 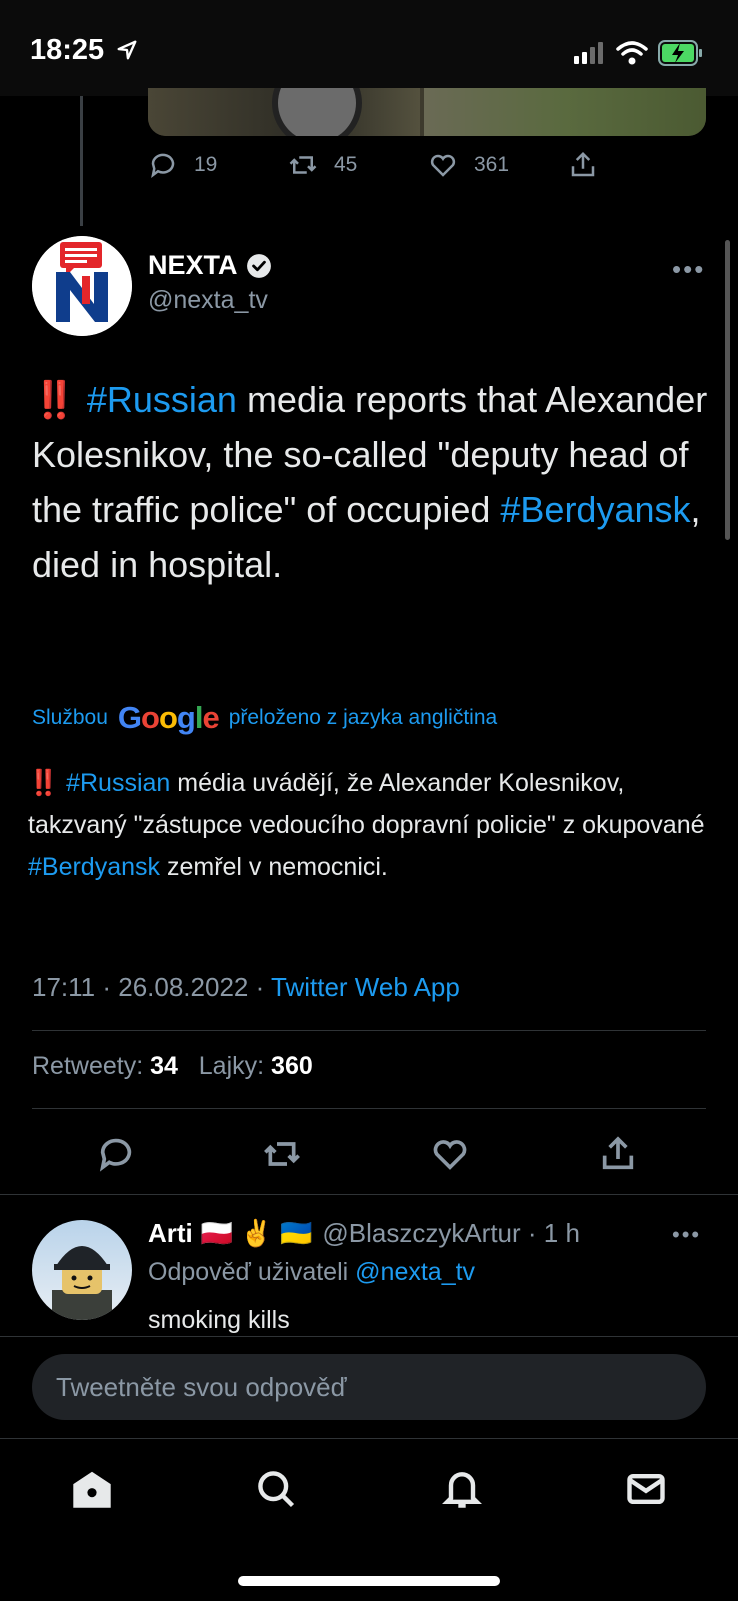 I want to click on tab-notifications, so click(x=462, y=1491).